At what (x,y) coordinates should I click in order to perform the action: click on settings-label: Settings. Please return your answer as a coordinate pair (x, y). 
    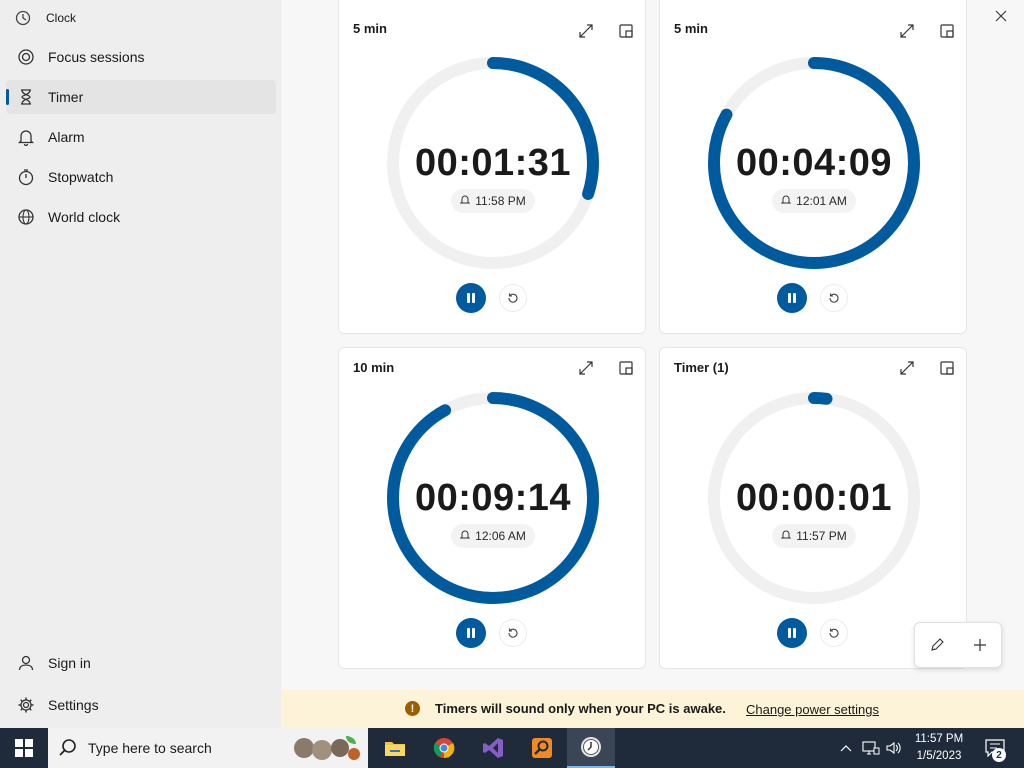
    Looking at the image, I should click on (73, 705).